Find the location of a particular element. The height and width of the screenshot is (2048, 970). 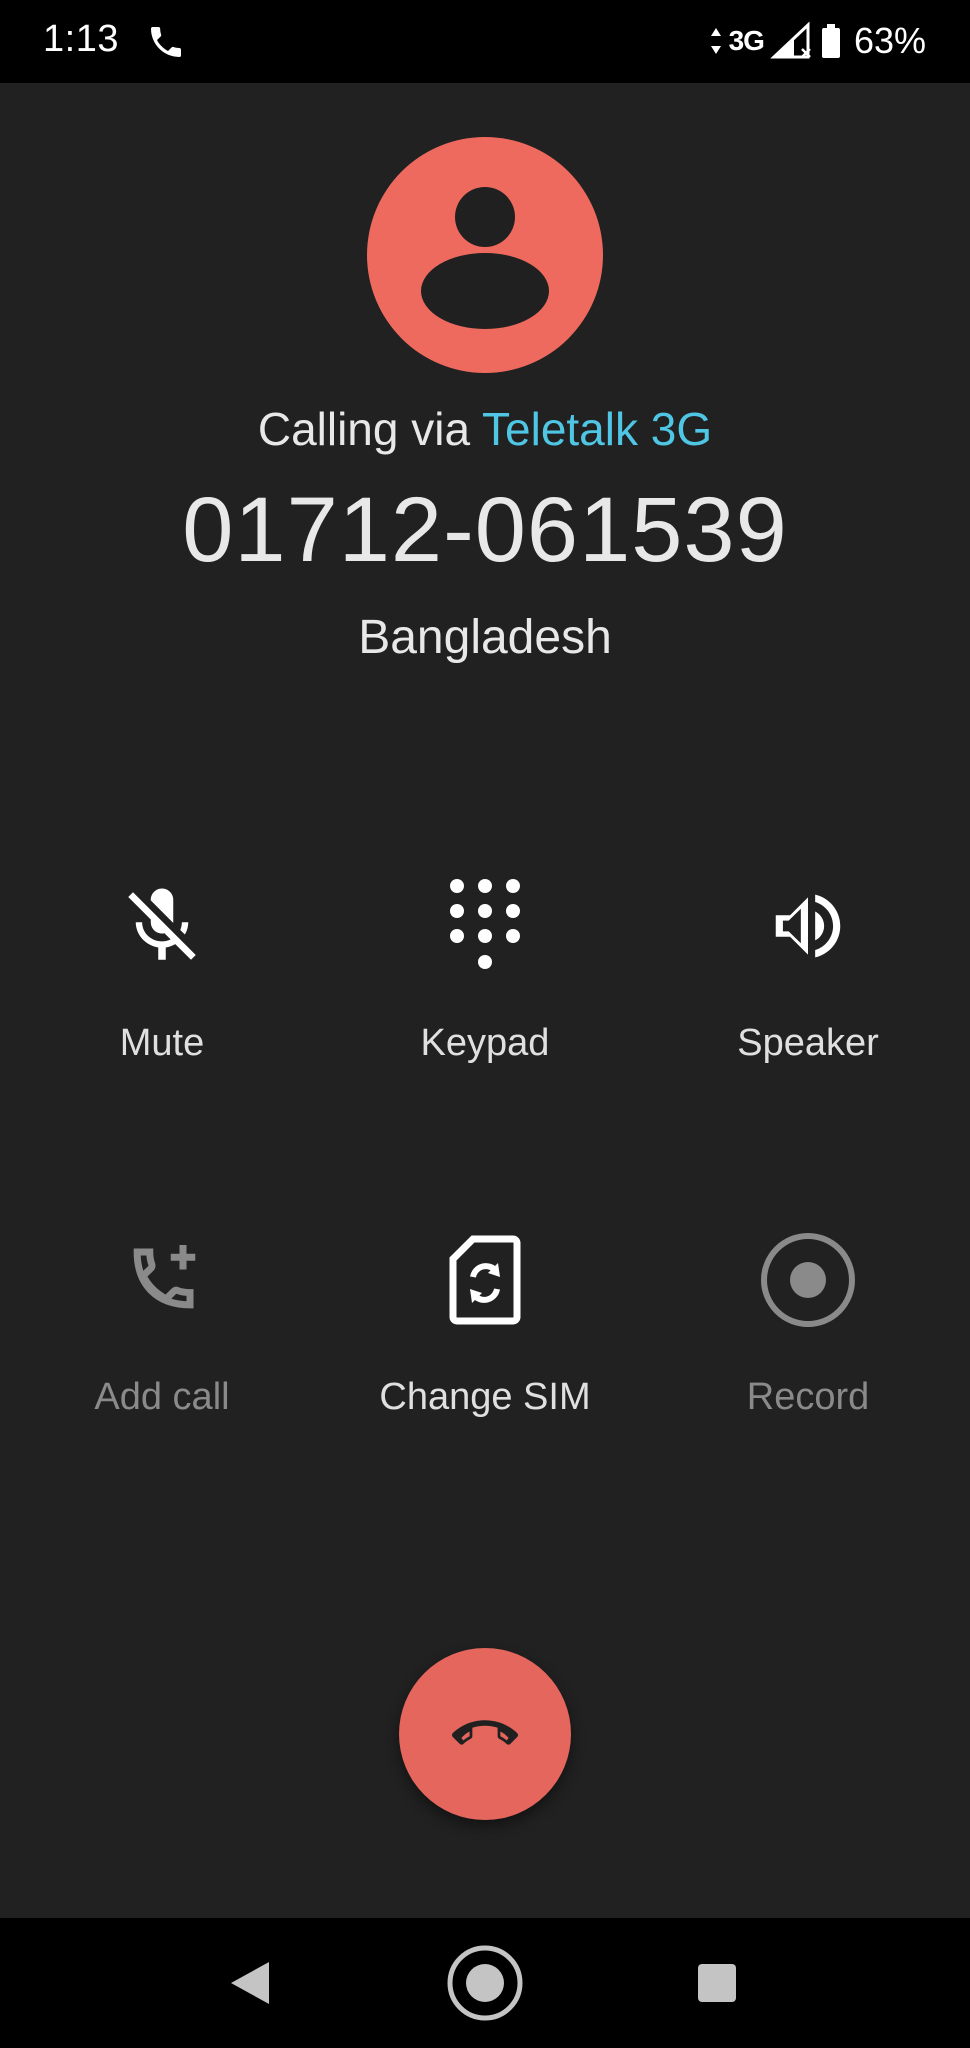

speaker-button: Speaker is located at coordinates (808, 965).